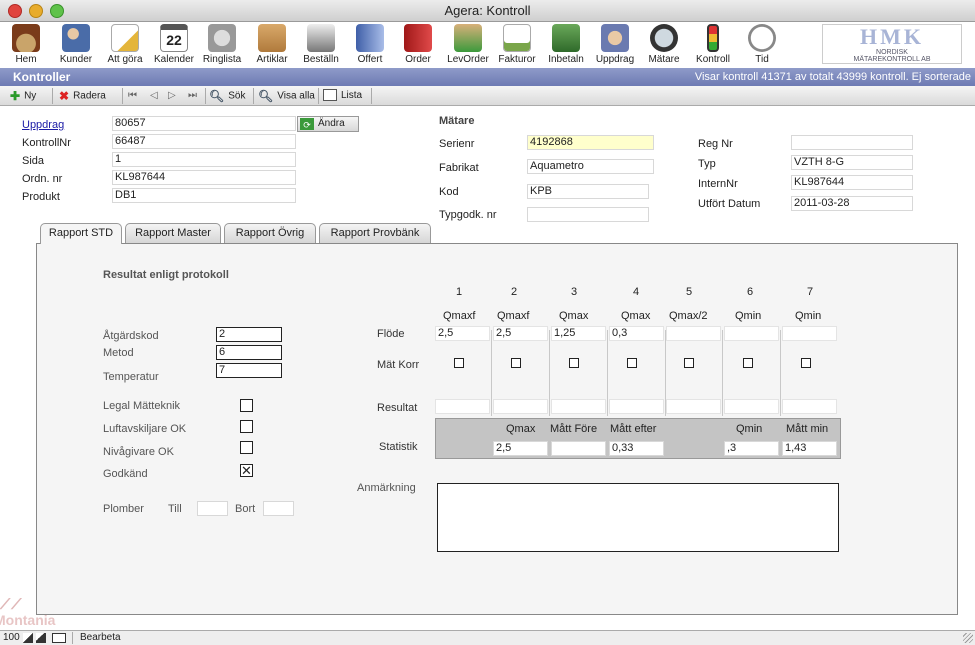  Describe the element at coordinates (397, 408) in the screenshot. I see `resultat-label: Resultat` at that location.